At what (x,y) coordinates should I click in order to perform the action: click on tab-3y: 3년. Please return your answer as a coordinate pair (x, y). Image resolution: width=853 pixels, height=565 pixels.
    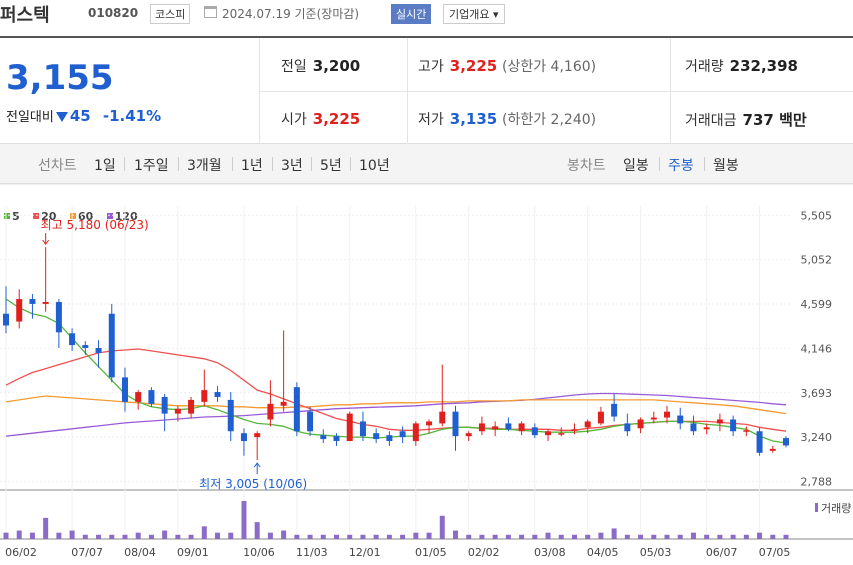
    Looking at the image, I should click on (292, 165).